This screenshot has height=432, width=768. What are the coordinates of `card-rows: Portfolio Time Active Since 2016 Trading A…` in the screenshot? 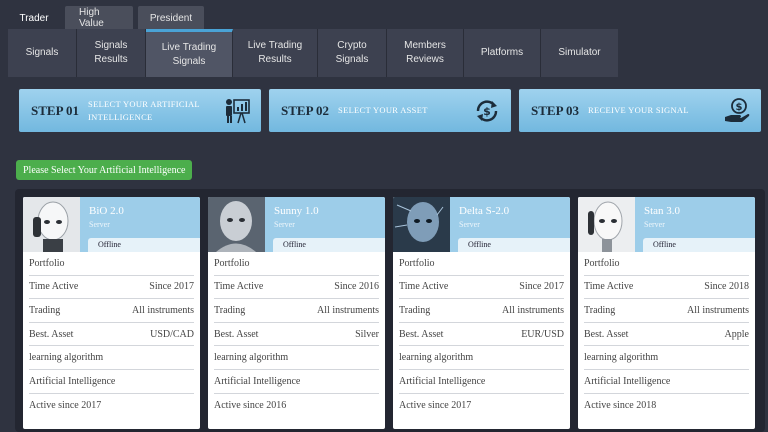 It's located at (296, 334).